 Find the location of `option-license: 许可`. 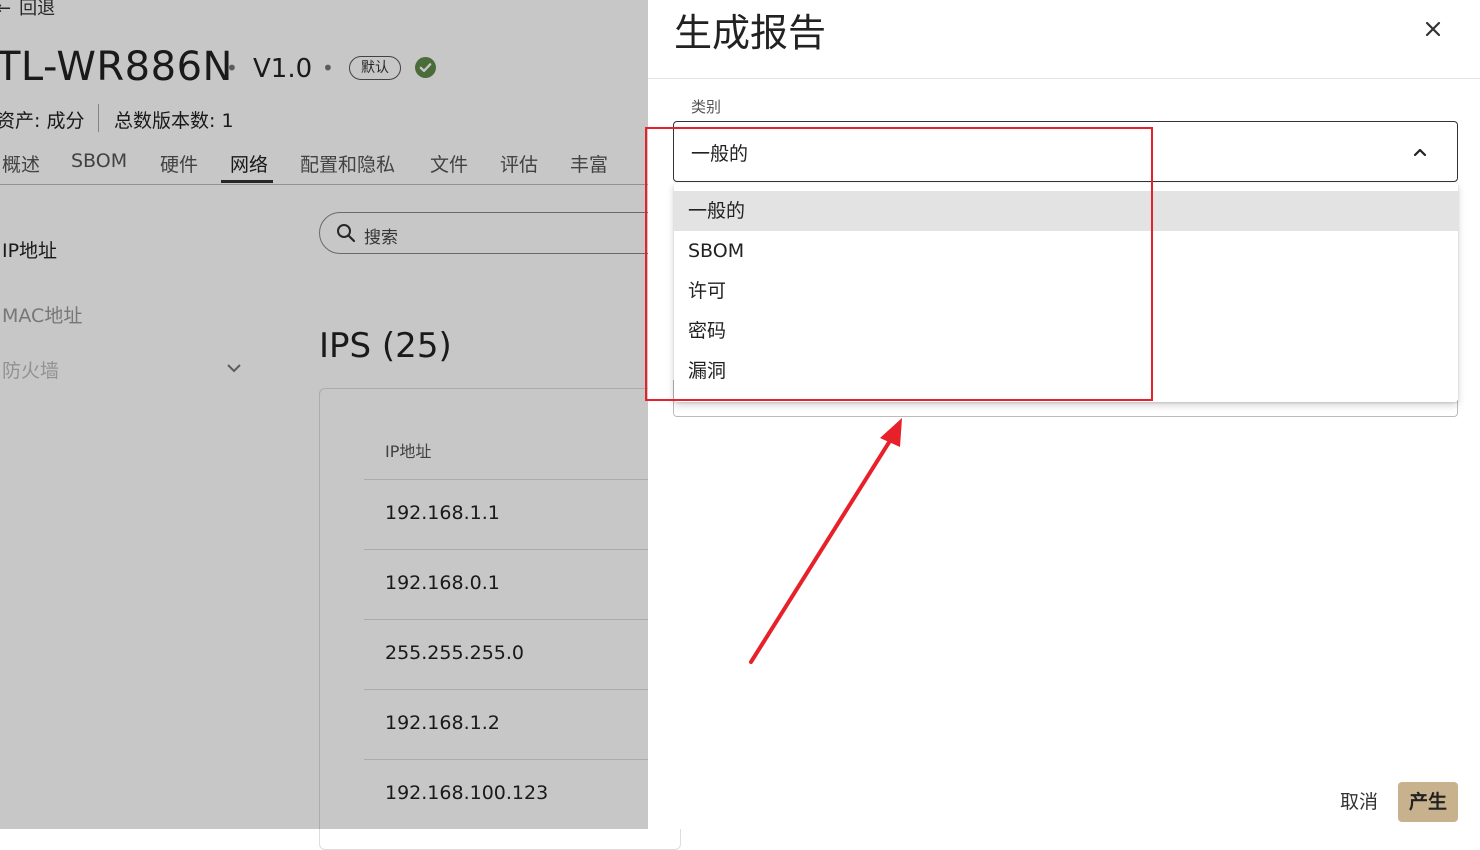

option-license: 许可 is located at coordinates (1066, 291).